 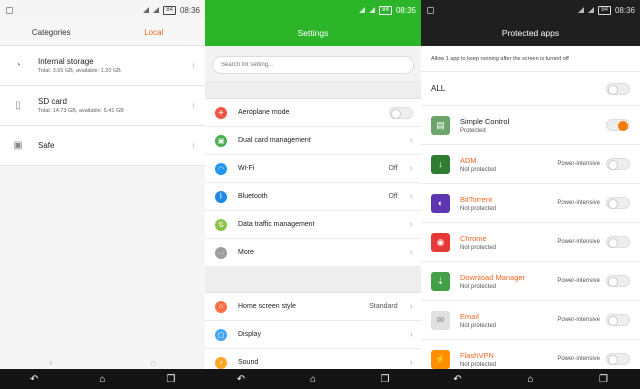 I want to click on tab-local: Local, so click(x=154, y=32).